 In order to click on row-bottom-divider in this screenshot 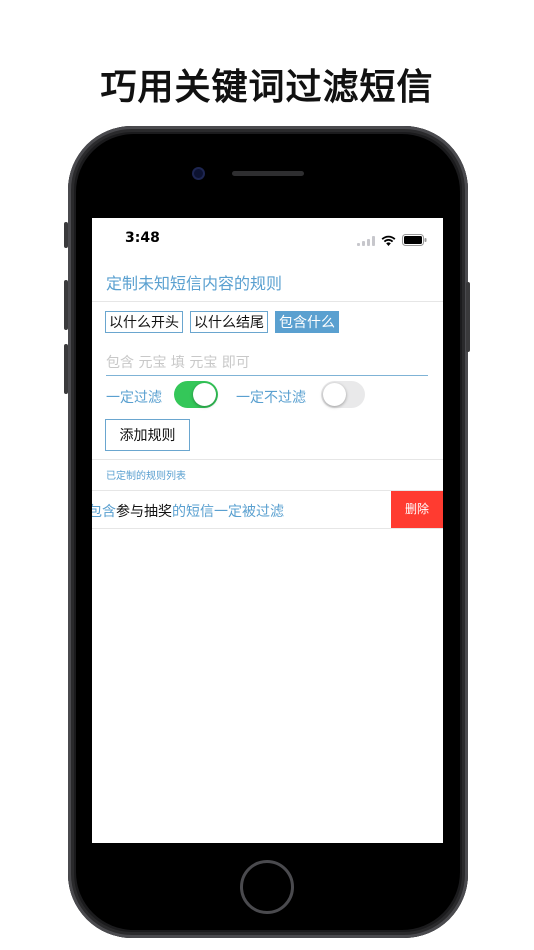, I will do `click(267, 528)`.